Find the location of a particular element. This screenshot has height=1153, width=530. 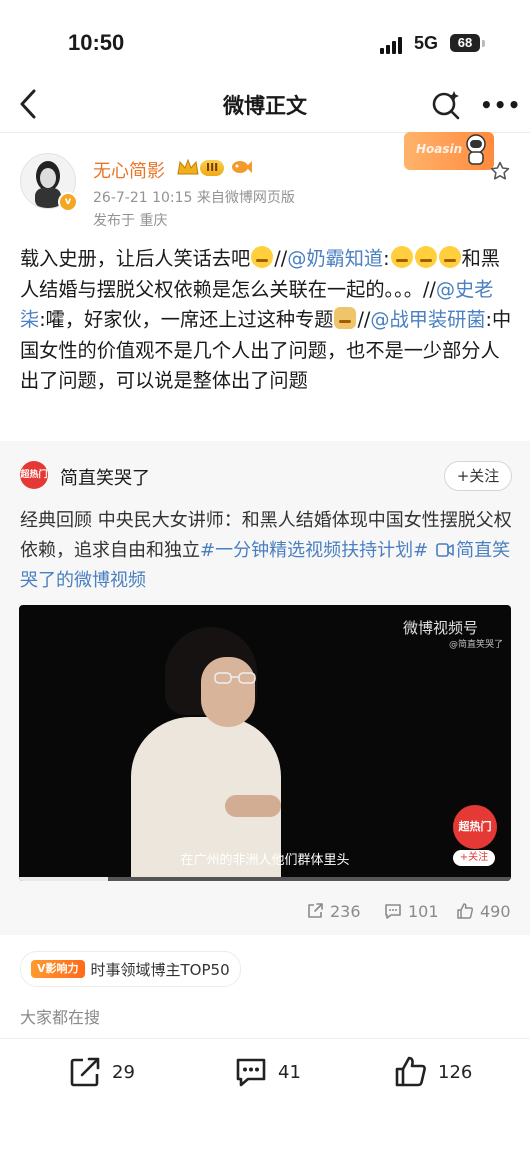

astronaut-icon is located at coordinates (476, 149).